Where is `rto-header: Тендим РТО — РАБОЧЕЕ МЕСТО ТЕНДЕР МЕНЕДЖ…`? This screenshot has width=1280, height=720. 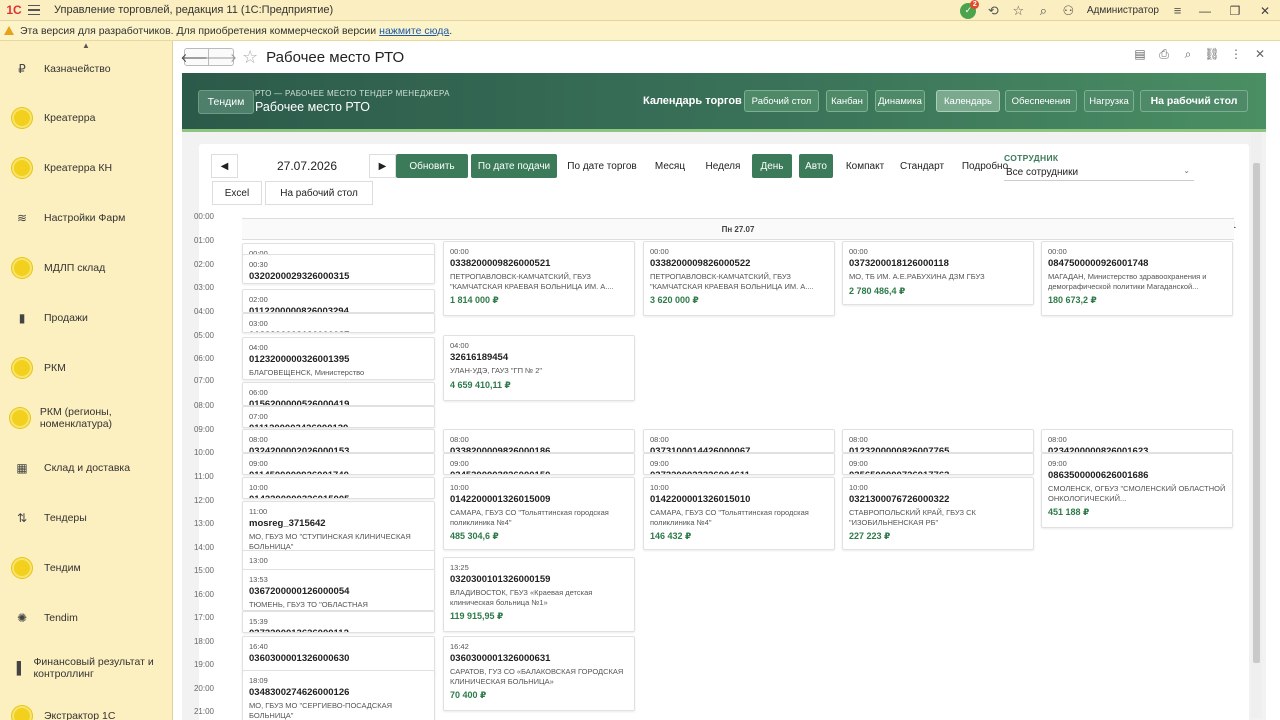
rto-header: Тендим РТО — РАБОЧЕЕ МЕСТО ТЕНДЕР МЕНЕДЖ… is located at coordinates (724, 101).